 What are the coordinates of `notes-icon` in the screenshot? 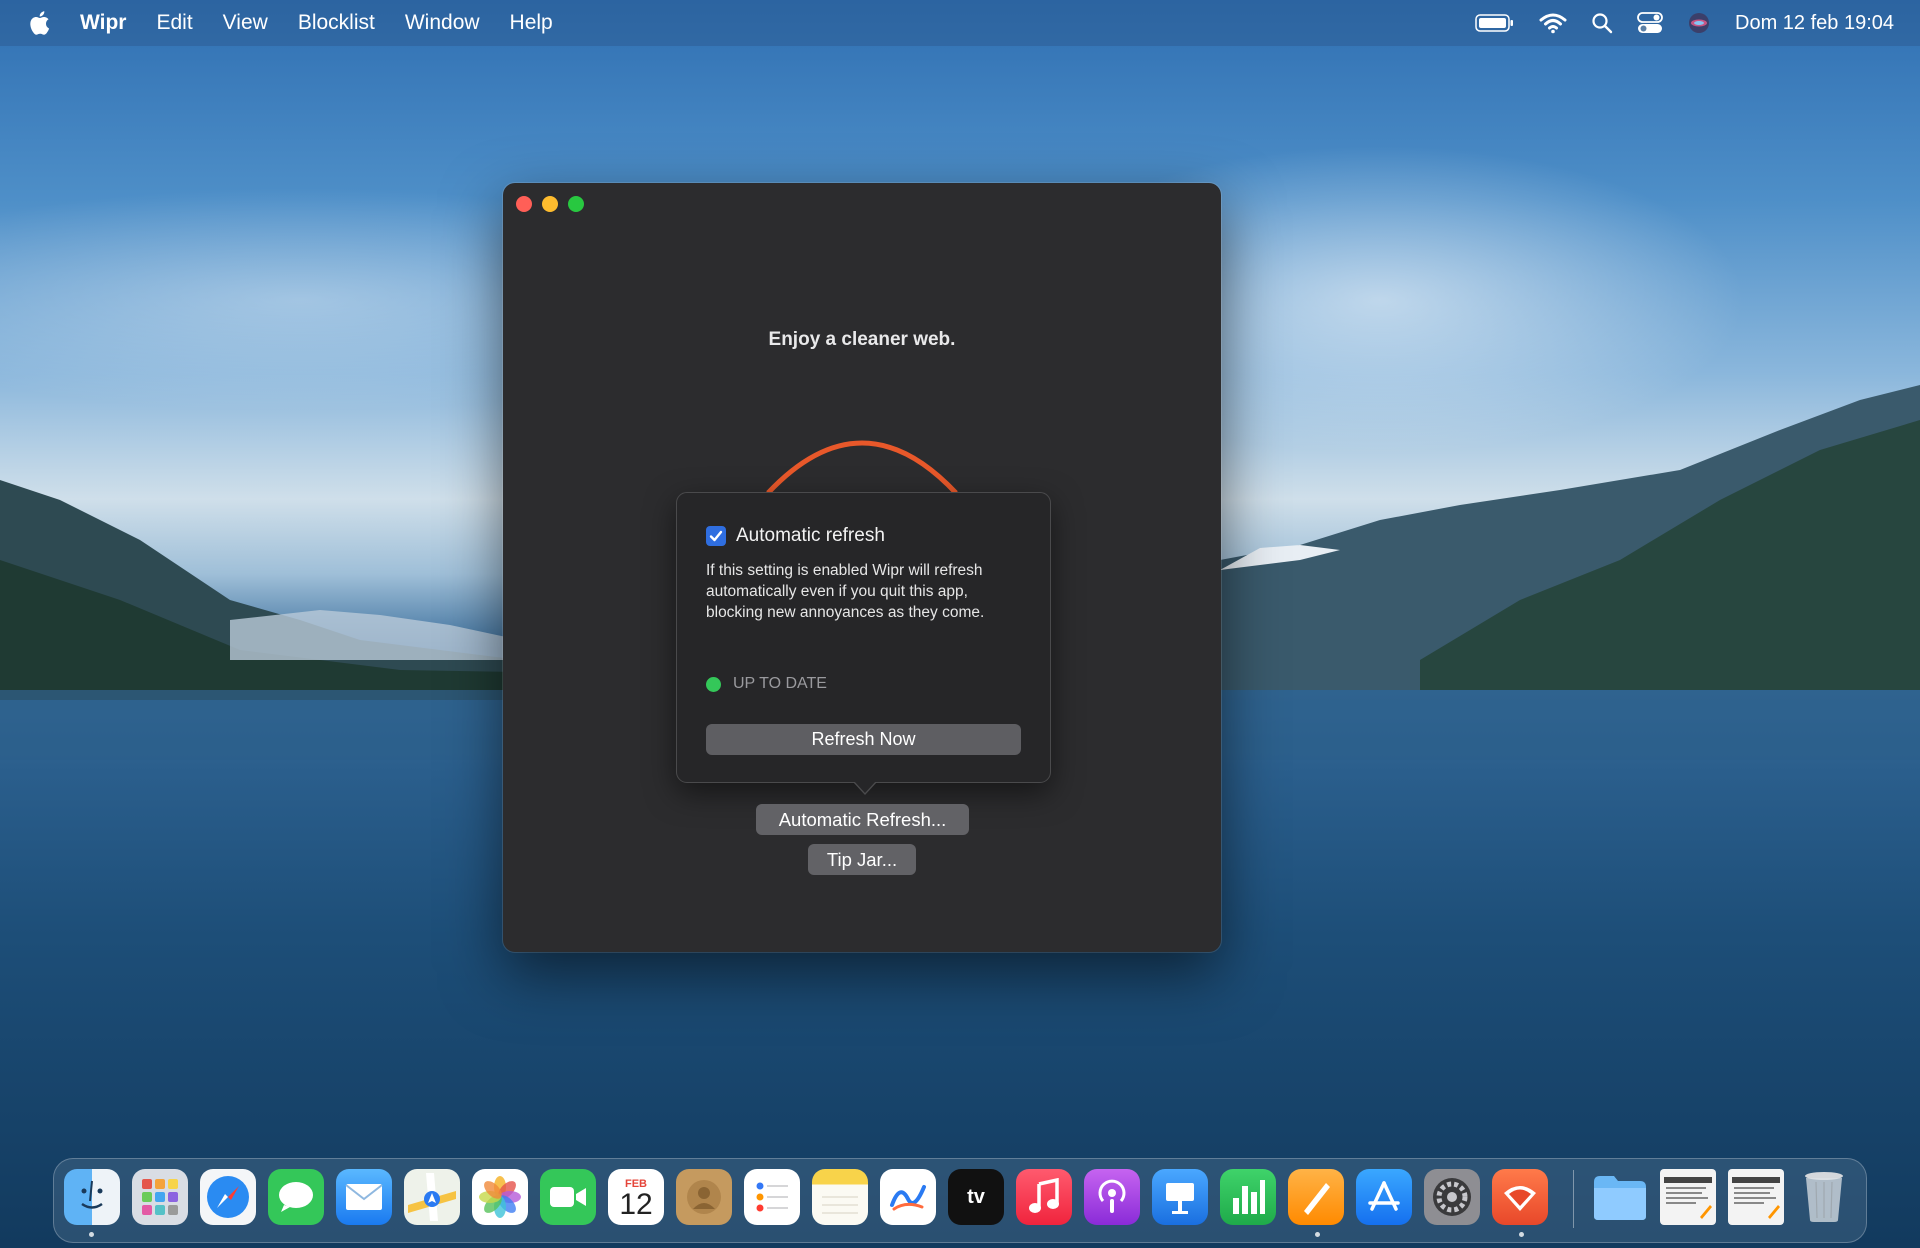 It's located at (840, 1197).